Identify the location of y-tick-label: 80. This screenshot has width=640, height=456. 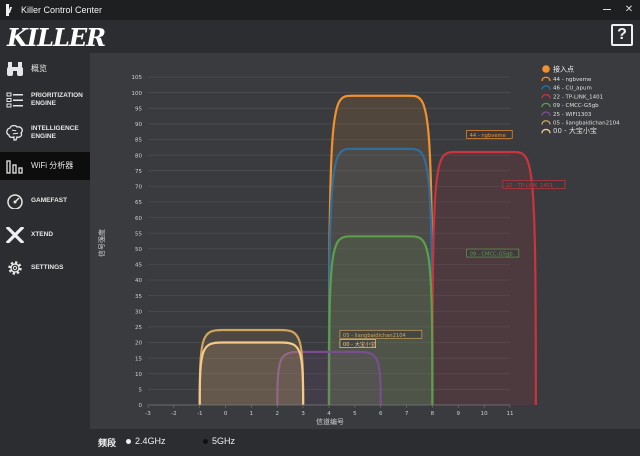
(138, 156).